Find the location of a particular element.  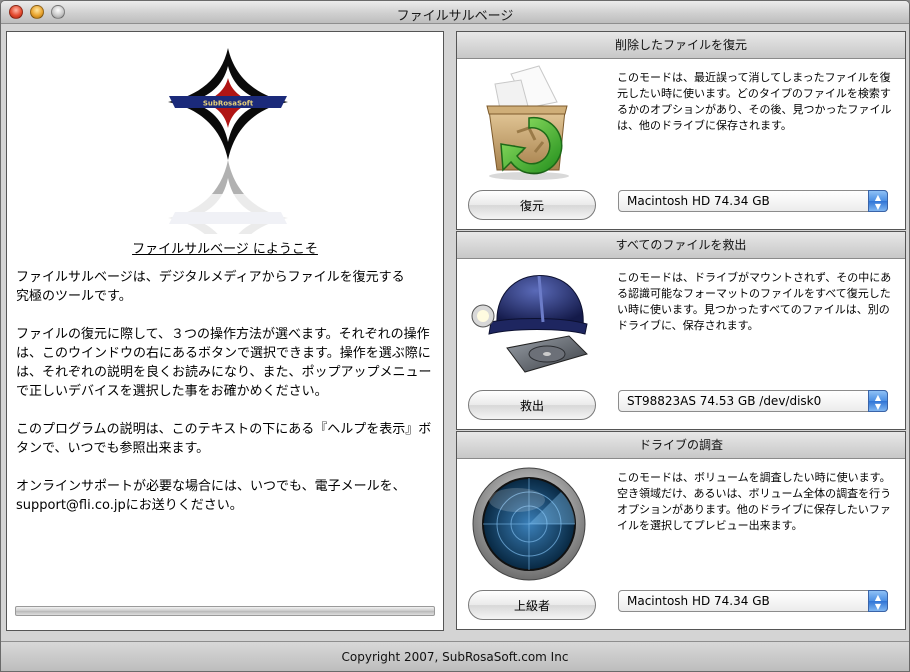

restore-volume-popup: Macintosh HD 74.34 GB ▲ ▼ is located at coordinates (753, 201).